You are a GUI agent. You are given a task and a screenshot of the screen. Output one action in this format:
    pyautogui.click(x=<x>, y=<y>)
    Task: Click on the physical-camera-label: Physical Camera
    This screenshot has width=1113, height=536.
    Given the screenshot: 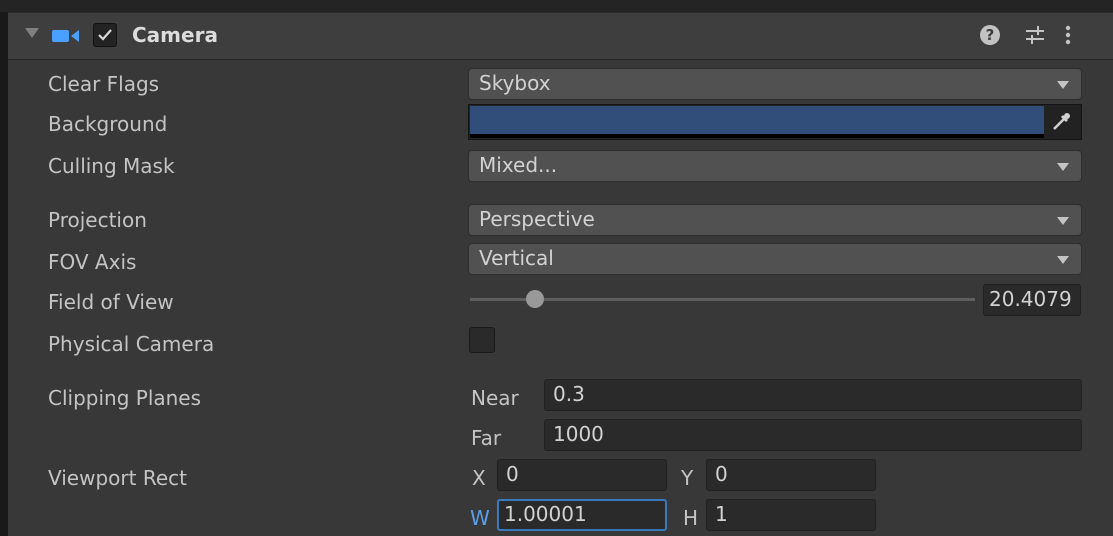 What is the action you would take?
    pyautogui.click(x=131, y=344)
    